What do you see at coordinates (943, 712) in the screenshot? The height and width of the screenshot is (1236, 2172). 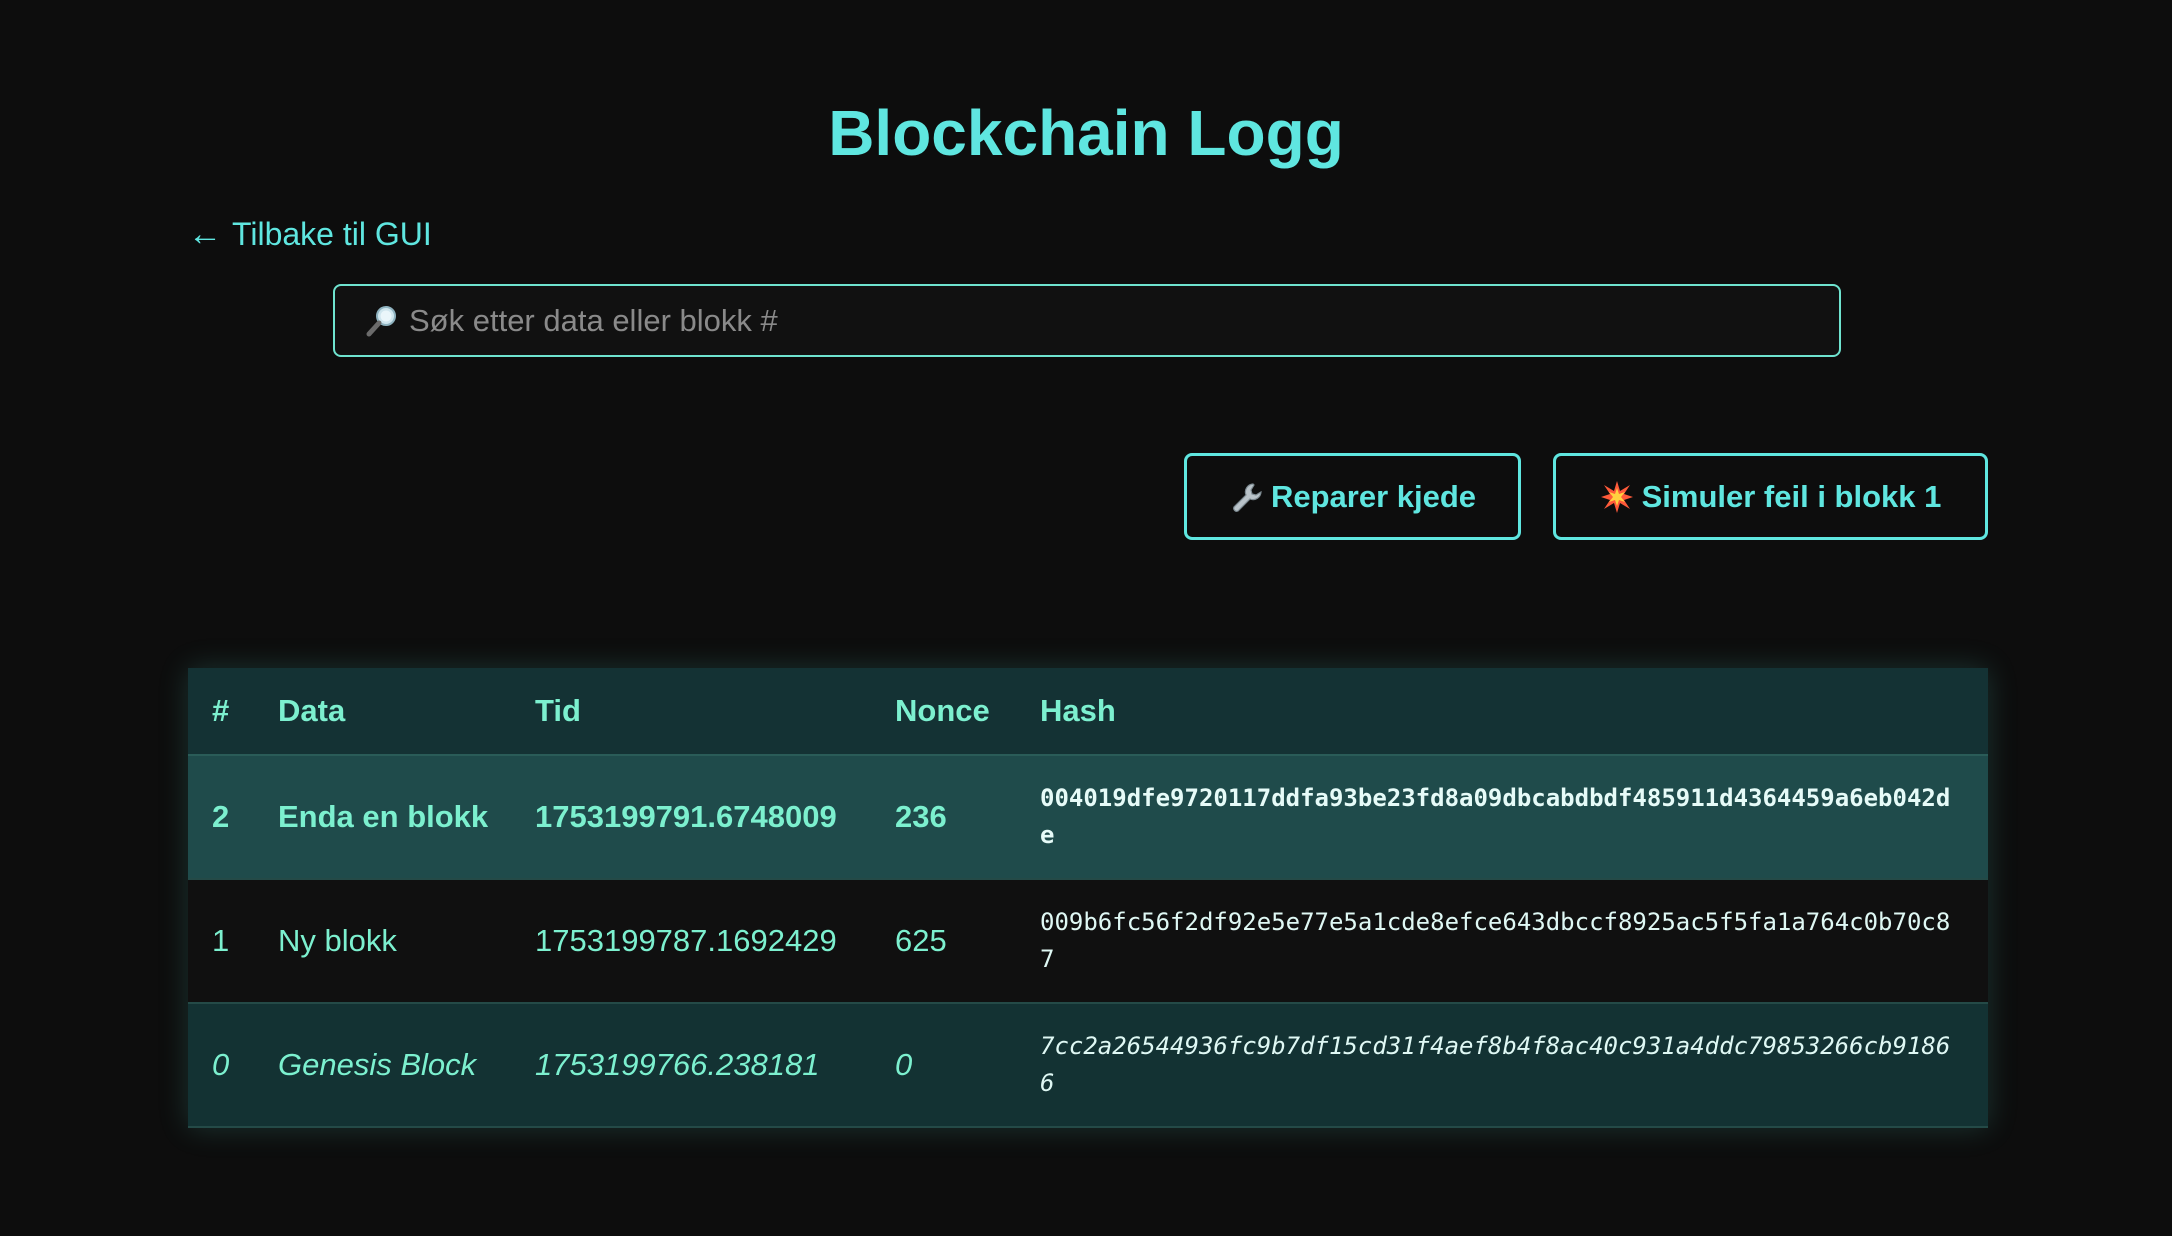 I see `column-header-nonce: Nonce` at bounding box center [943, 712].